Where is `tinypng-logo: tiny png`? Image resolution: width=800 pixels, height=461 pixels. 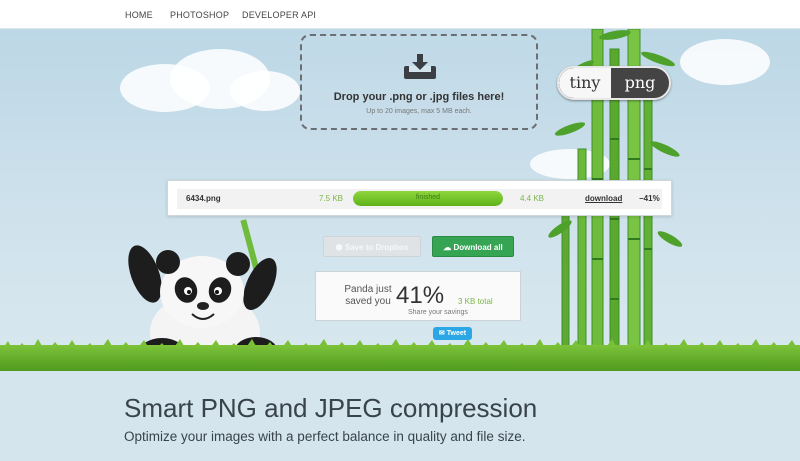 tinypng-logo: tiny png is located at coordinates (614, 83).